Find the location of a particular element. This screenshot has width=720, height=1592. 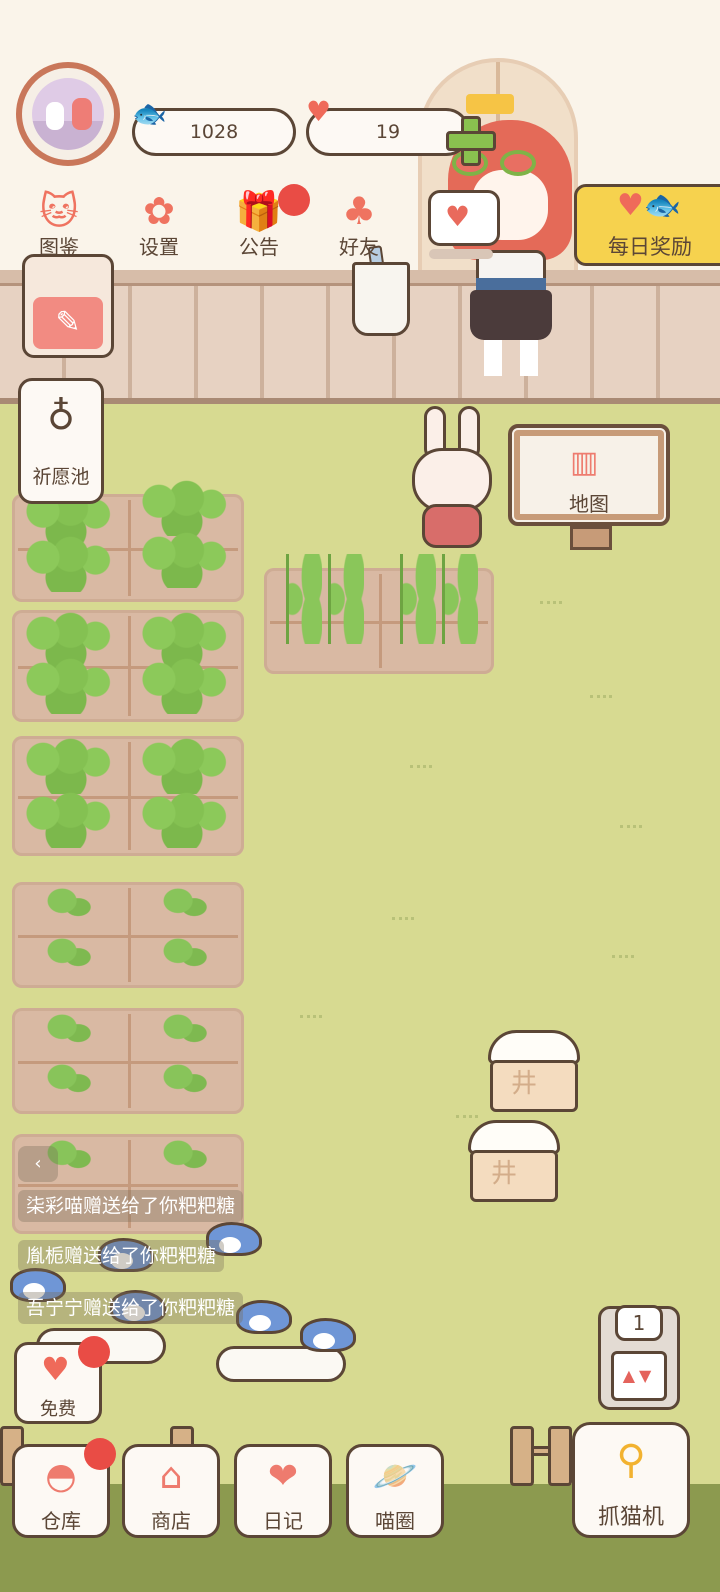

add-hearts-button is located at coordinates (471, 141).